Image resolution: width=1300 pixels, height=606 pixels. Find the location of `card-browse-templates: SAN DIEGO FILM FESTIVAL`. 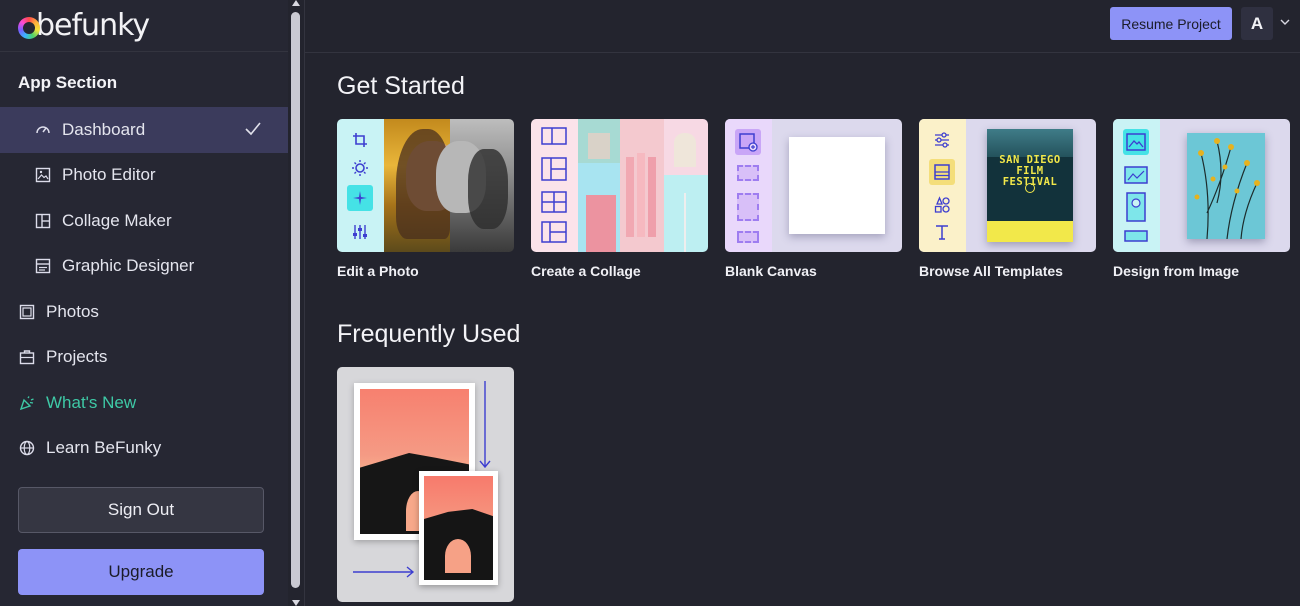

card-browse-templates: SAN DIEGO FILM FESTIVAL is located at coordinates (1007, 185).